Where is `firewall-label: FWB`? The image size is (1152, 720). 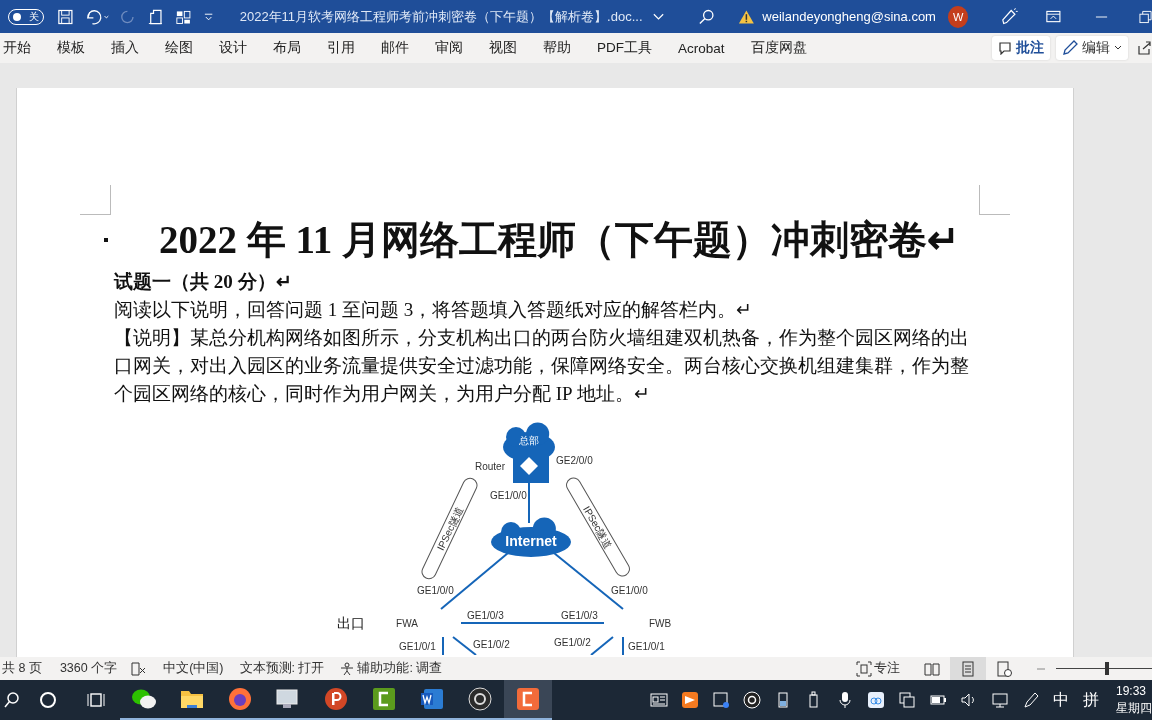
firewall-label: FWB is located at coordinates (660, 623).